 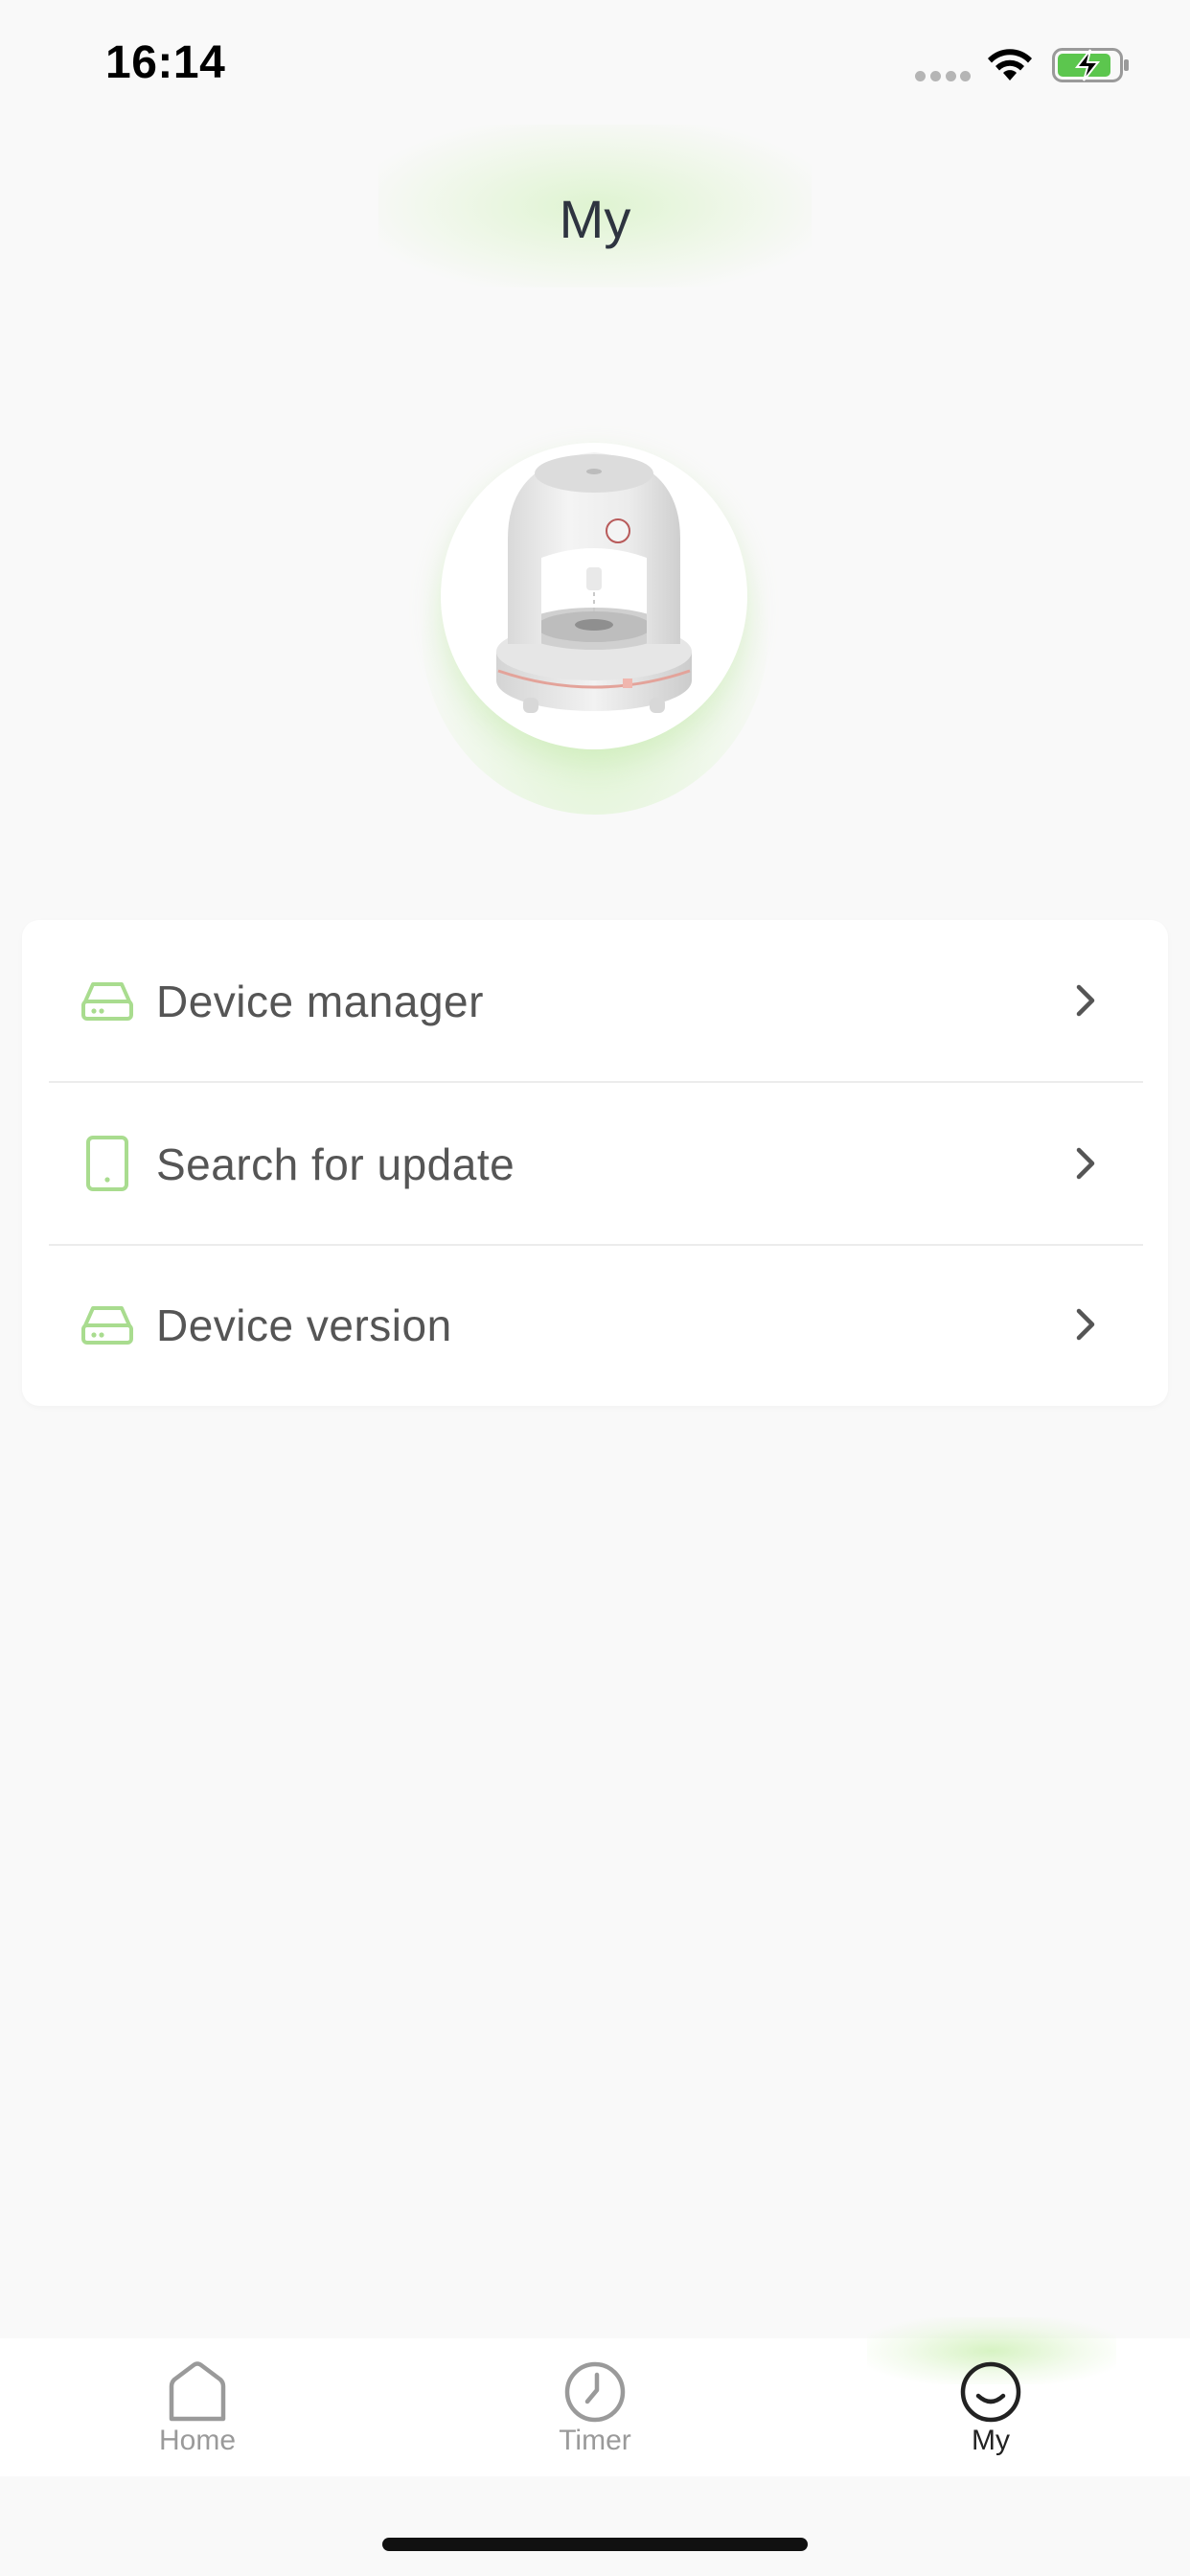 I want to click on menu-item-device-version: Device version, so click(x=595, y=1324).